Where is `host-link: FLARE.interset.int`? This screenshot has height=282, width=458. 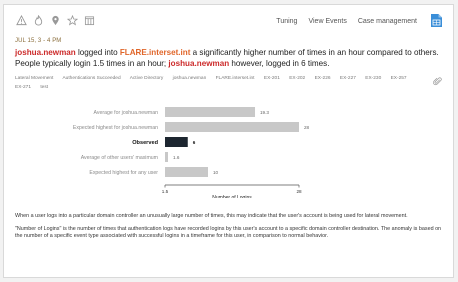 host-link: FLARE.interset.int is located at coordinates (155, 52).